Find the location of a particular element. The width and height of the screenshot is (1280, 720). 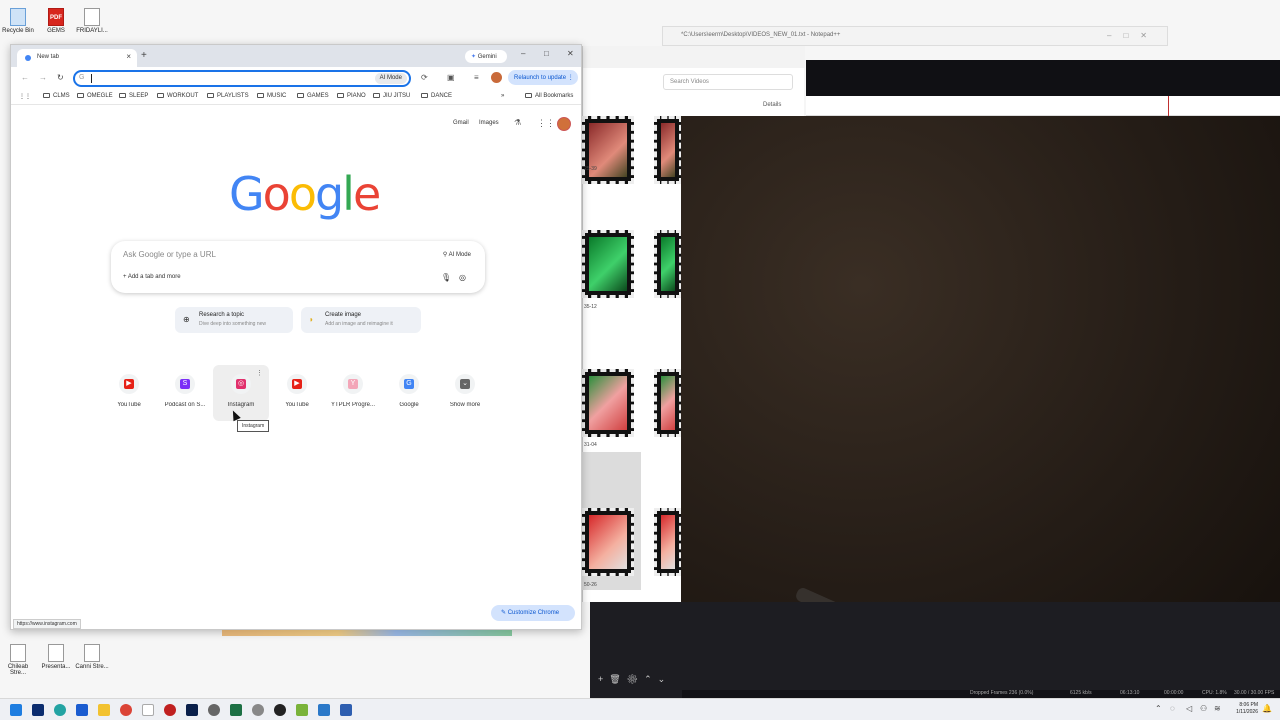

shortcut-tile: ⌄ Show more is located at coordinates (465, 393).